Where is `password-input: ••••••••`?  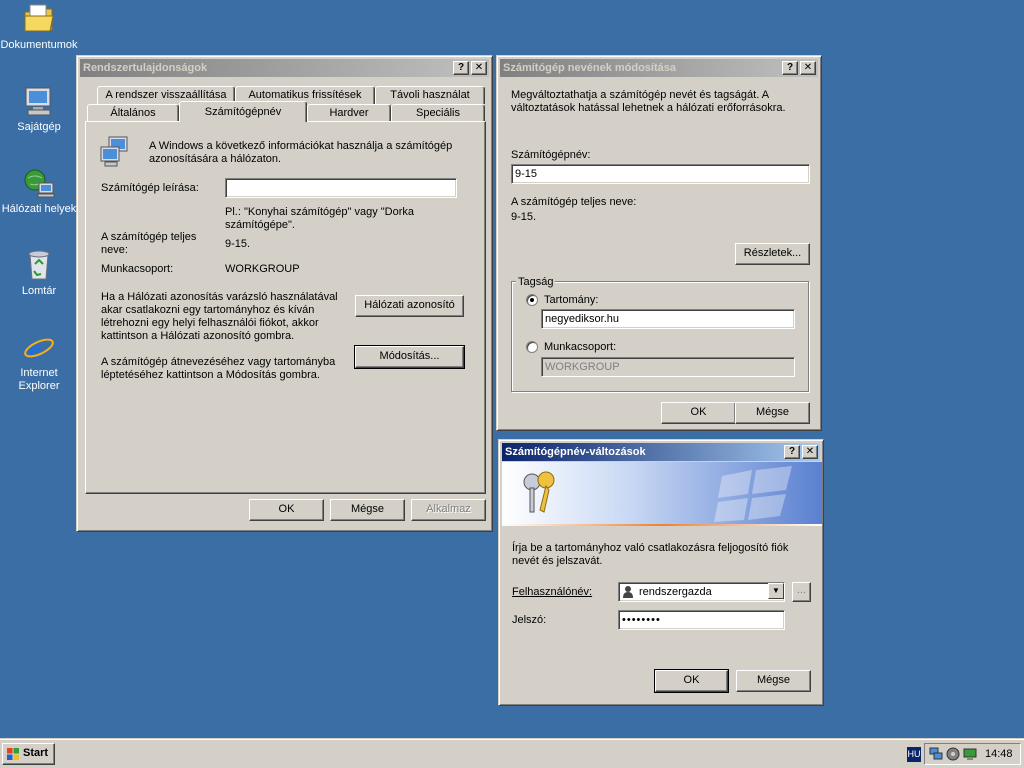
password-input: •••••••• is located at coordinates (701, 620).